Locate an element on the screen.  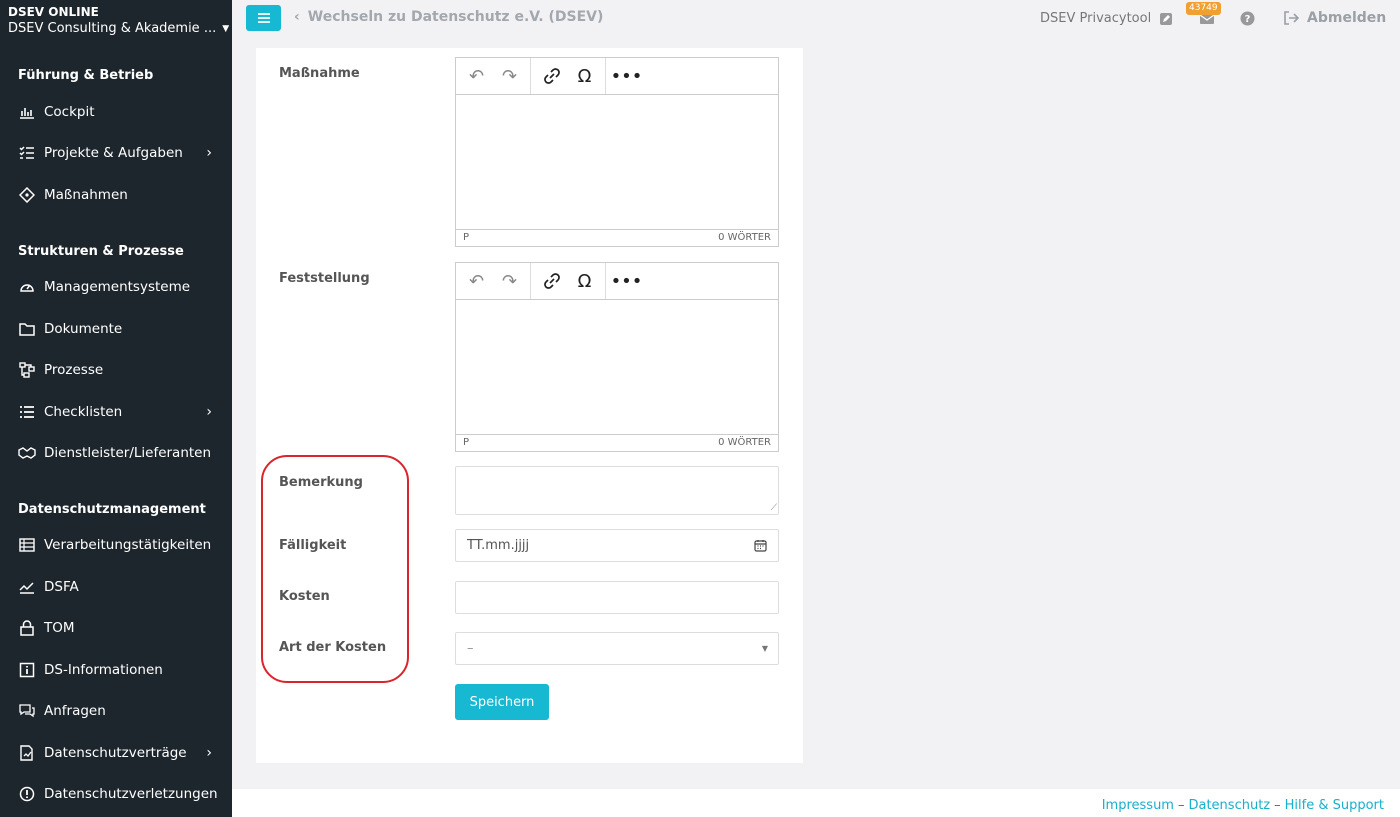
resize-handle-icon: ⟋ is located at coordinates (774, 508).